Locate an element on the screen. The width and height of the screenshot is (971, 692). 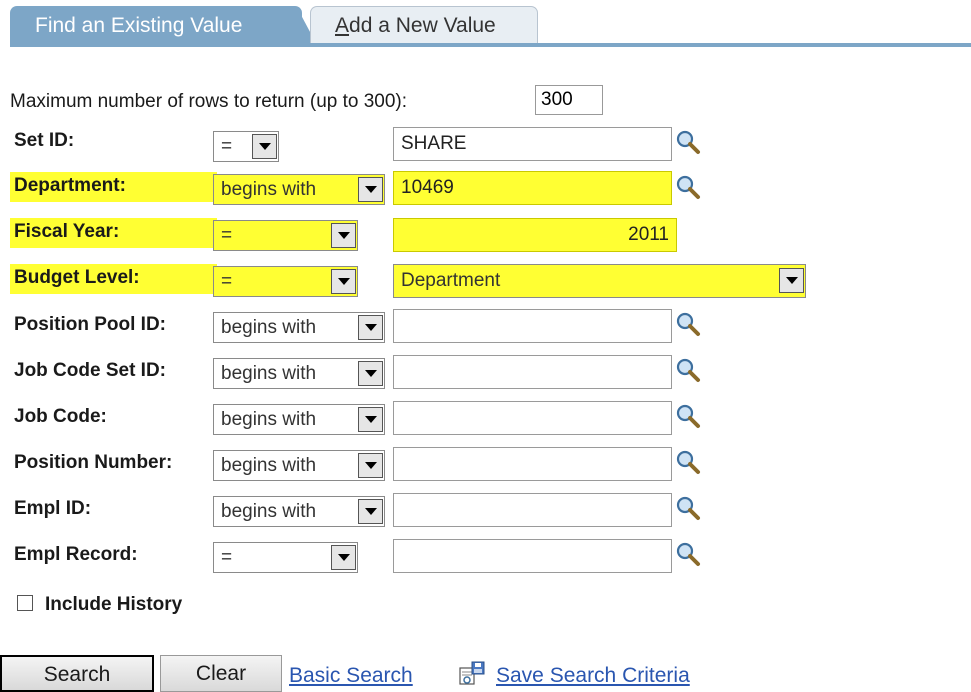
department-input: 10469 is located at coordinates (532, 188).